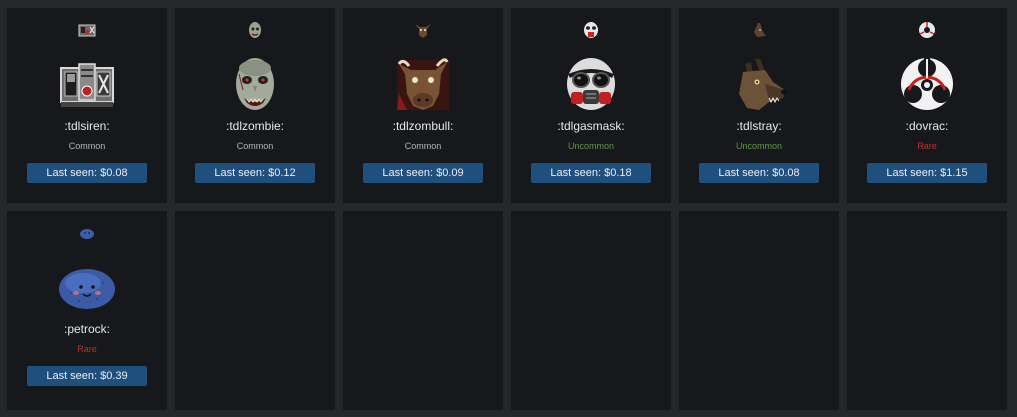  I want to click on item-card: :tdlzombull: Common Last seen: $0.09, so click(423, 105).